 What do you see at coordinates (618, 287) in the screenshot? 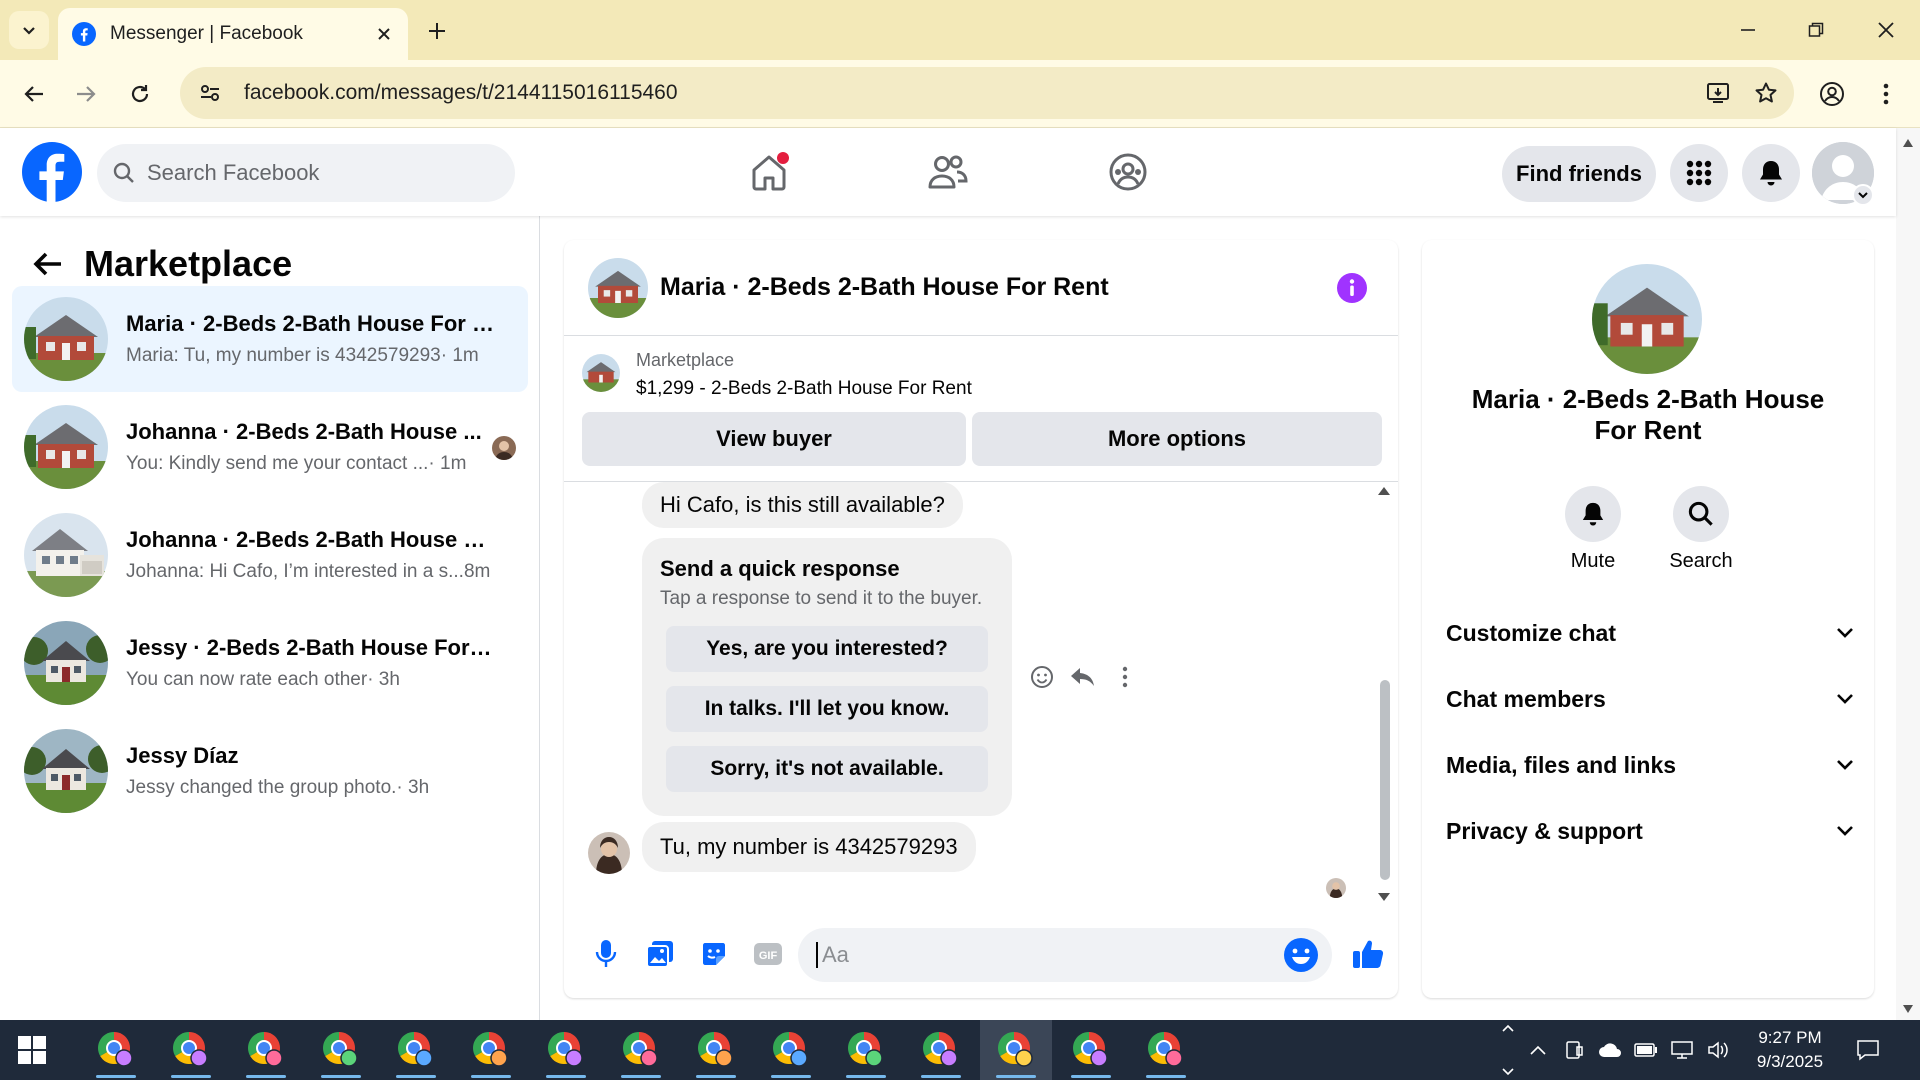
I see `chat-avatar` at bounding box center [618, 287].